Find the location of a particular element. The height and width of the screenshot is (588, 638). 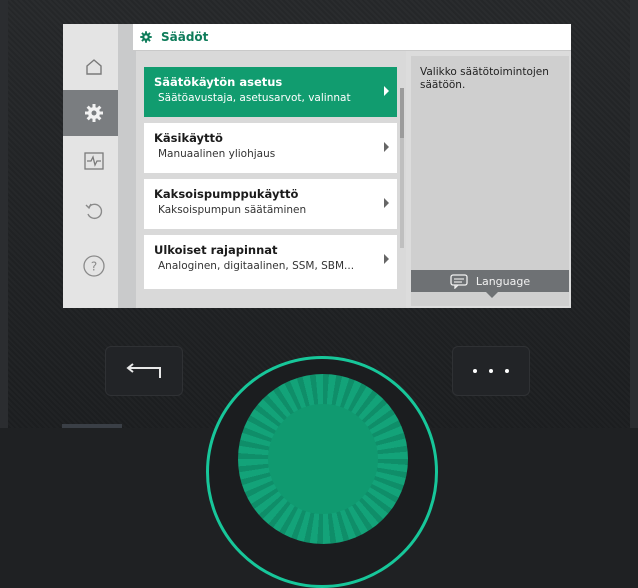

undo-icon is located at coordinates (94, 211).